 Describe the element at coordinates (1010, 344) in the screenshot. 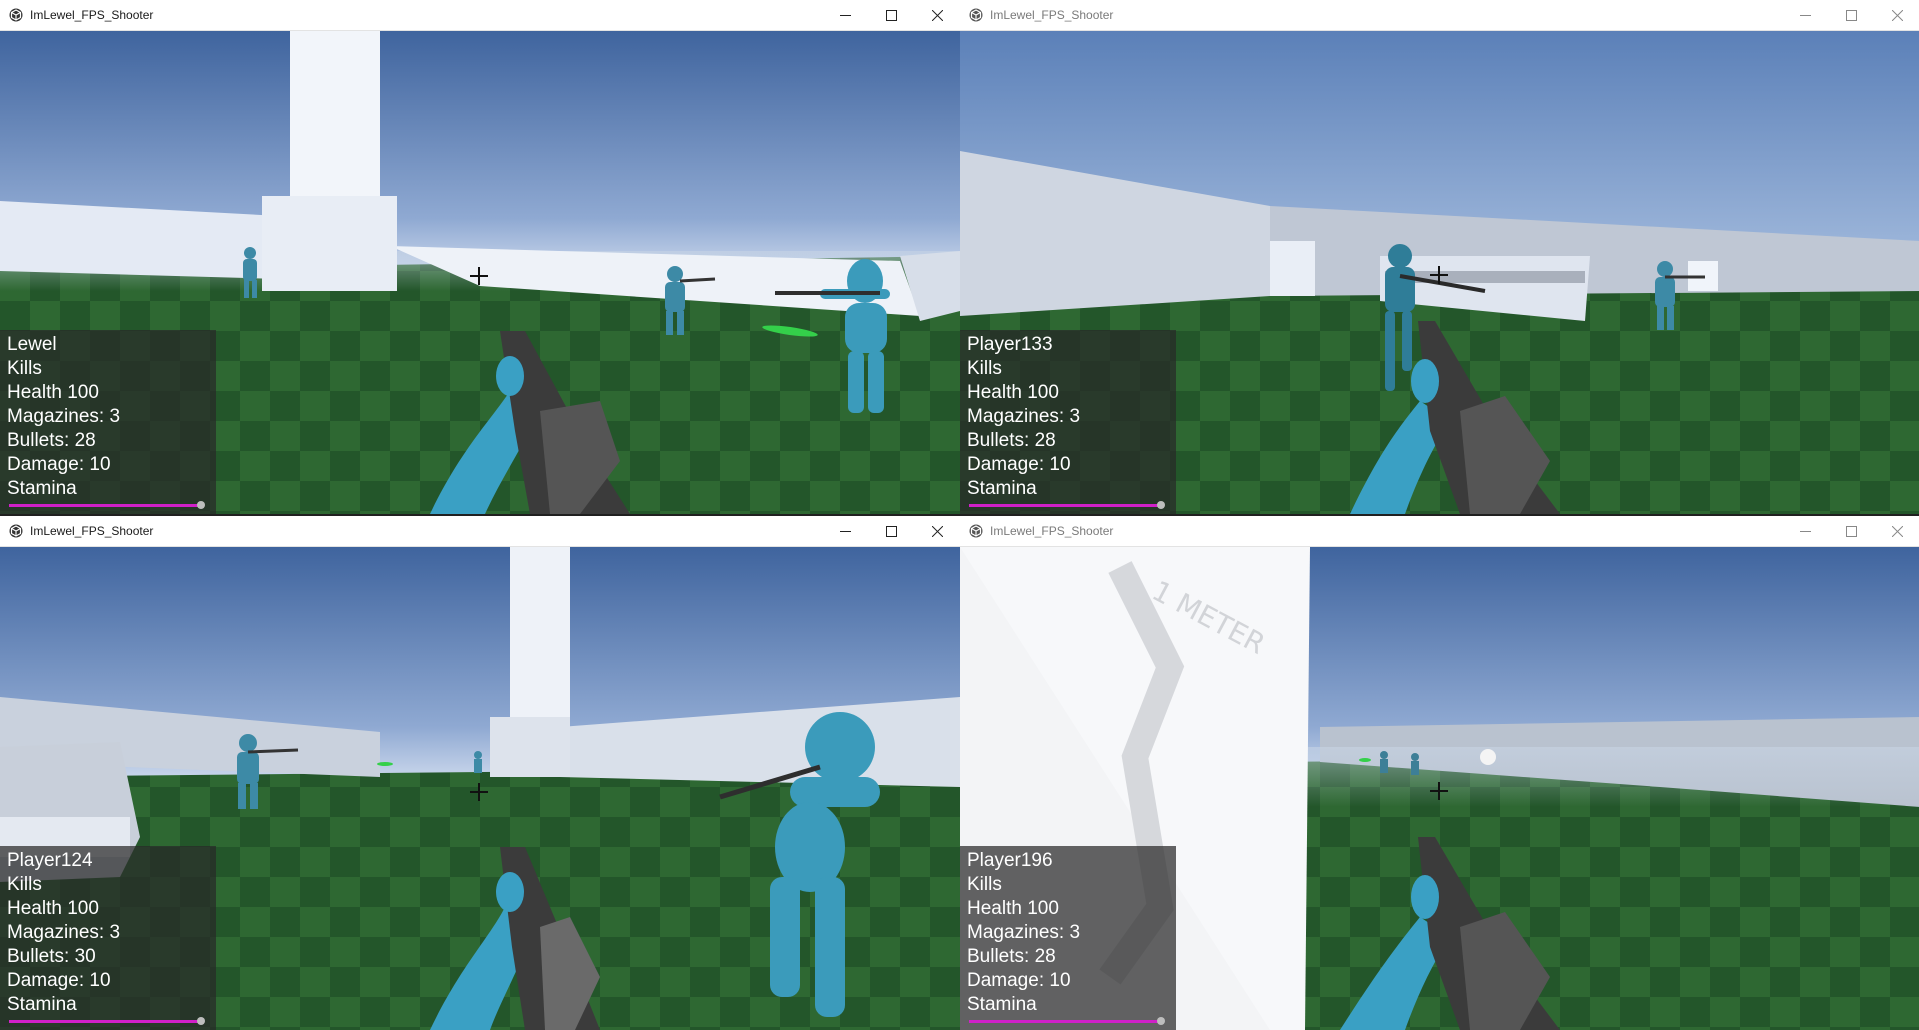

I see `player-name: Player133` at that location.